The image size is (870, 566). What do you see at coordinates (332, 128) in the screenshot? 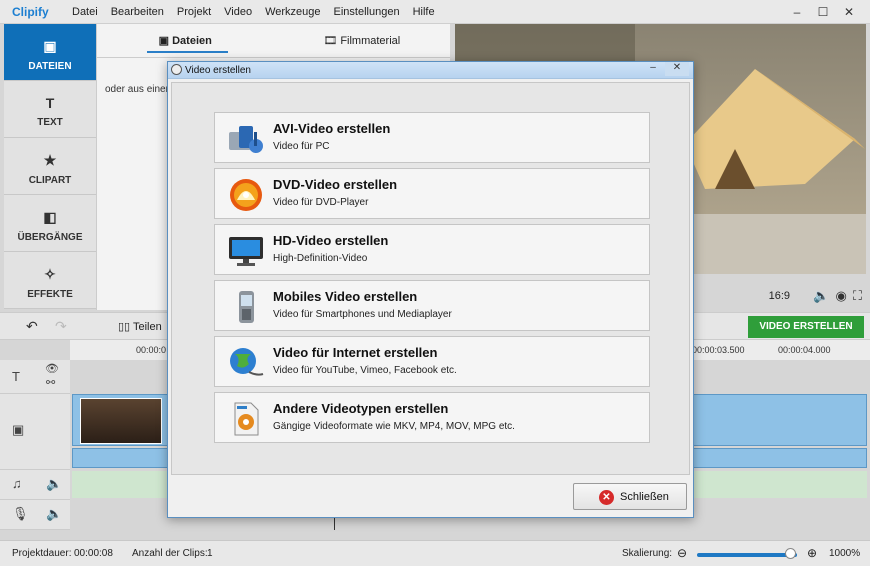
I see `option-title: AVI-Video erstellen` at bounding box center [332, 128].